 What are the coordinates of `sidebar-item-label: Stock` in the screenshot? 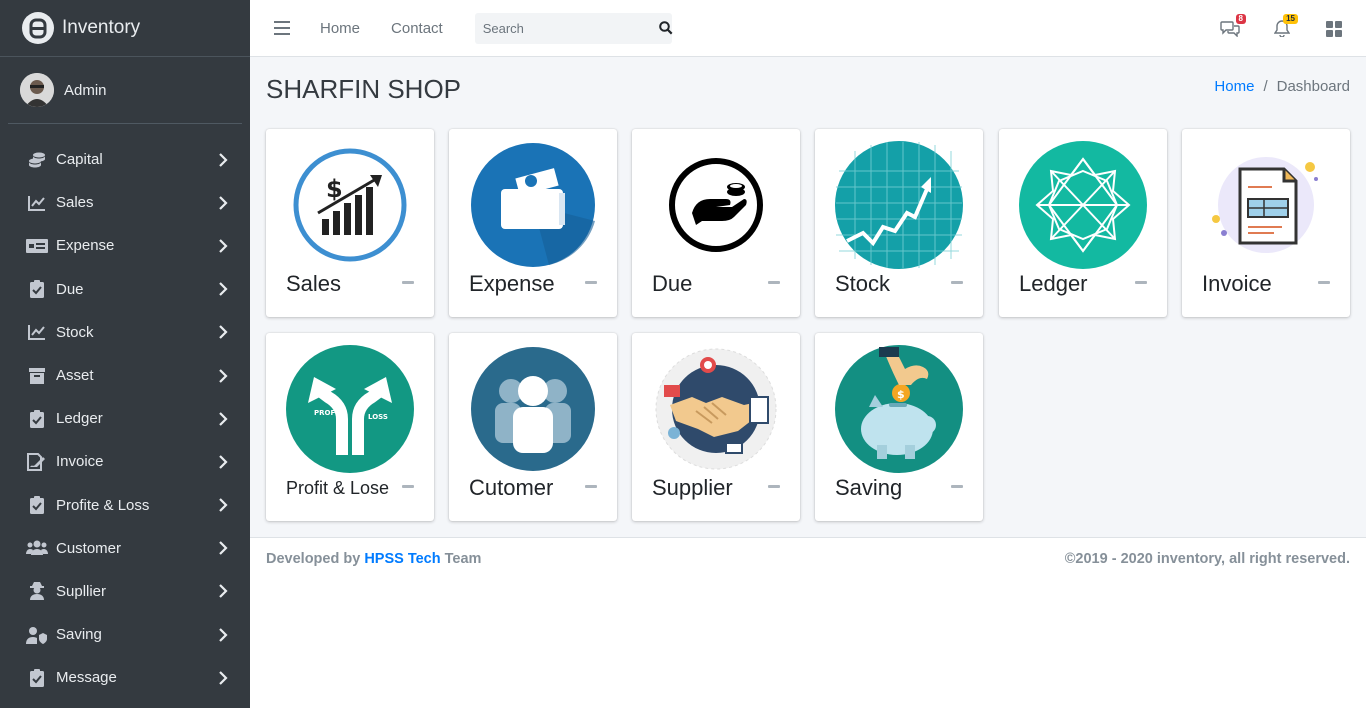 It's located at (75, 332).